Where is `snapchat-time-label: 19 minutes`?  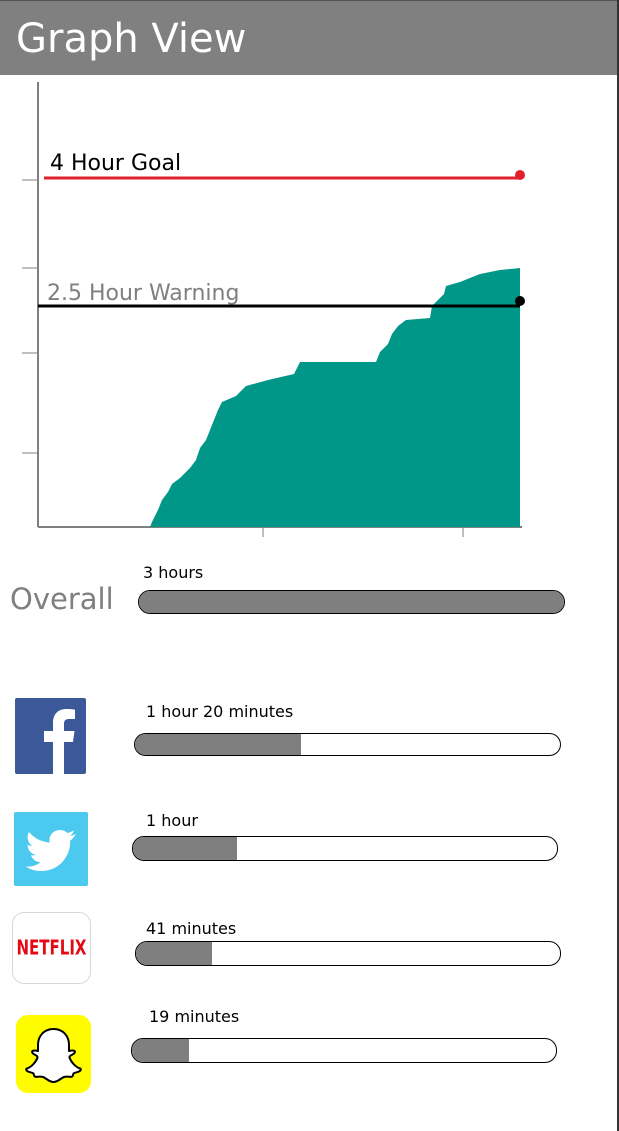
snapchat-time-label: 19 minutes is located at coordinates (194, 1016).